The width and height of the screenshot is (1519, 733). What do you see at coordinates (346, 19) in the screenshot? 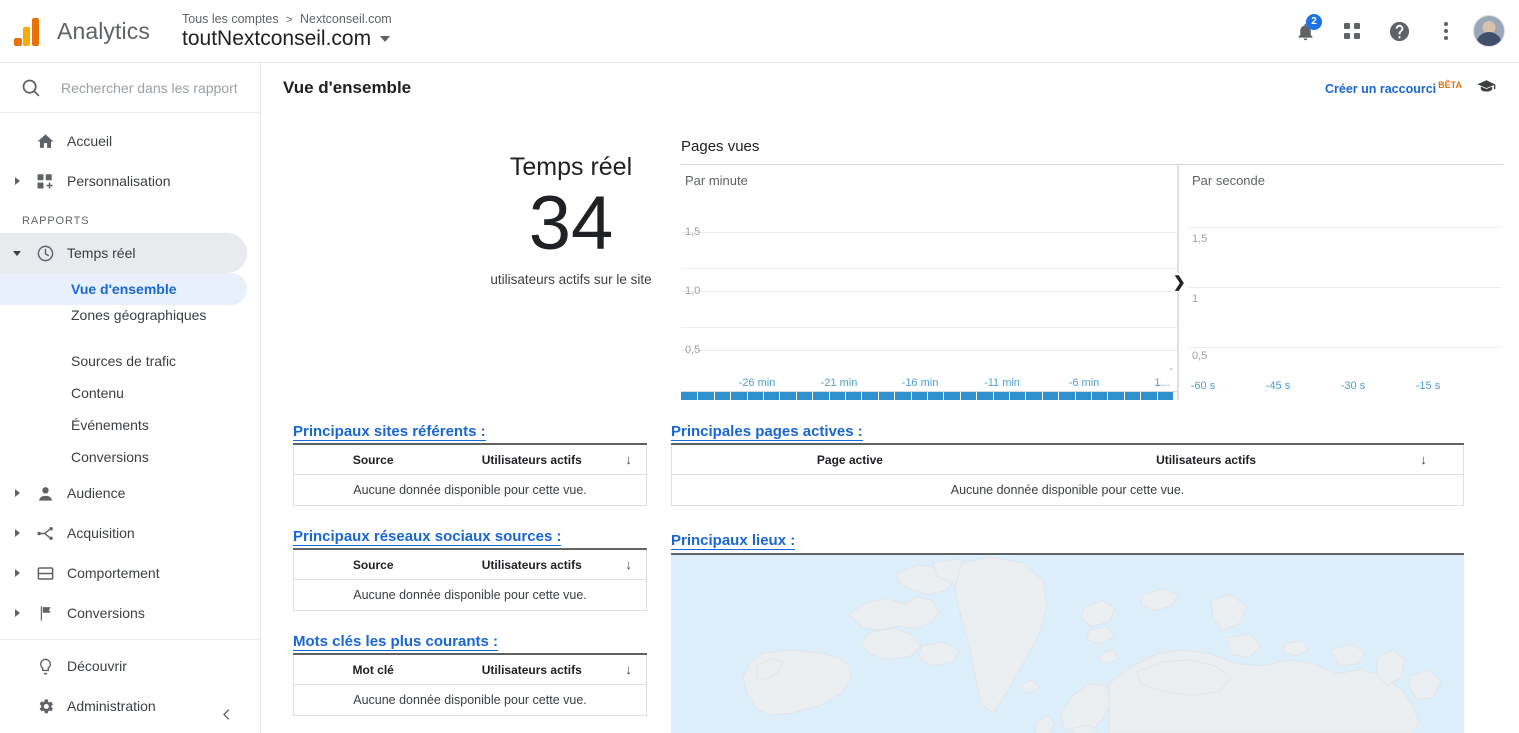
I see `breadcrumb-account: Nextconseil.com` at bounding box center [346, 19].